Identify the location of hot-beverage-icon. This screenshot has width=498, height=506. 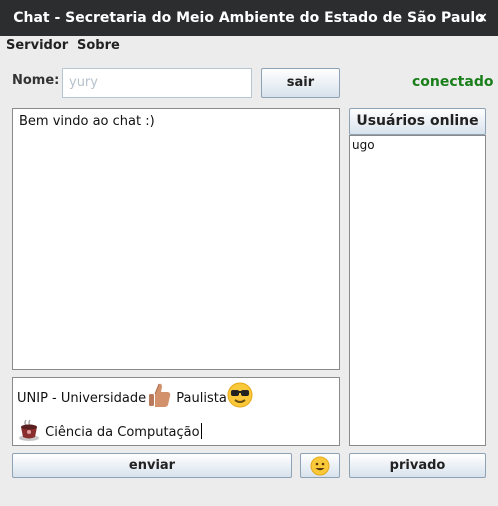
(29, 430).